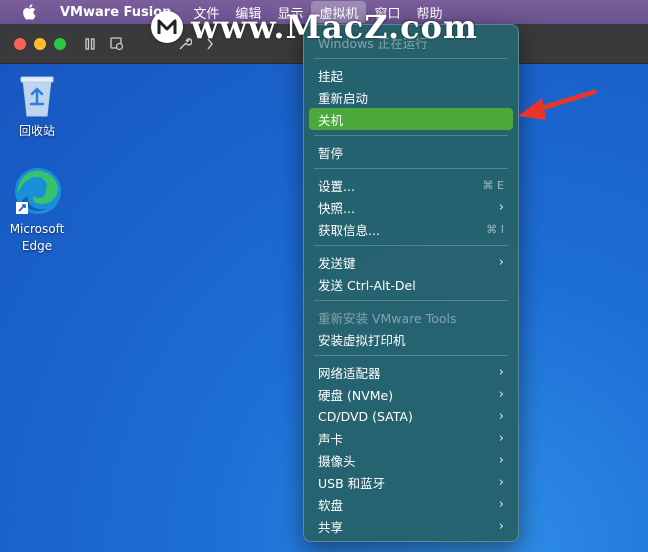 This screenshot has width=648, height=552. Describe the element at coordinates (411, 207) in the screenshot. I see `menu-item-snapshots: 快照... ›` at that location.